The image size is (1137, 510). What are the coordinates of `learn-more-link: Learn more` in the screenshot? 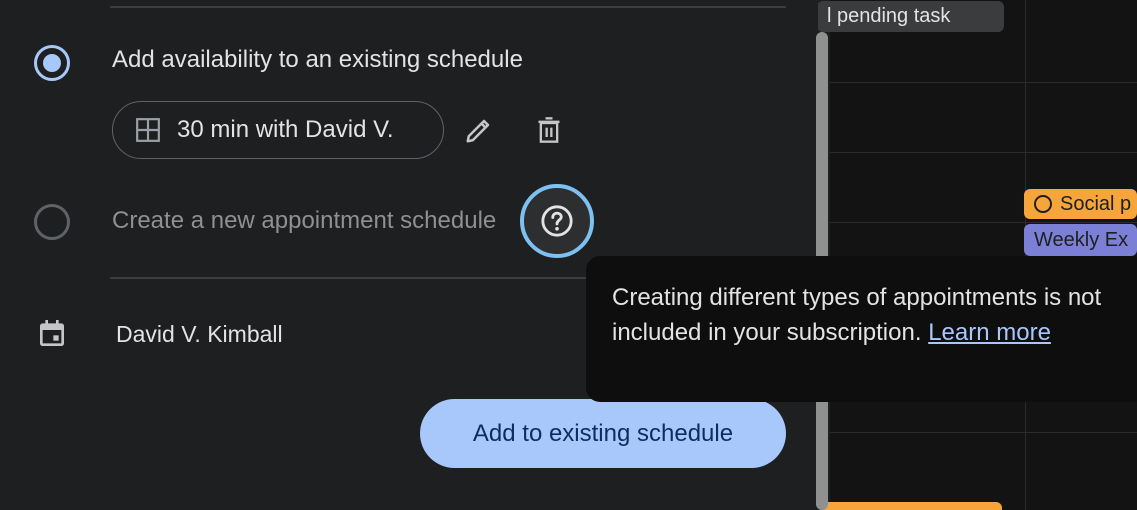 It's located at (989, 332).